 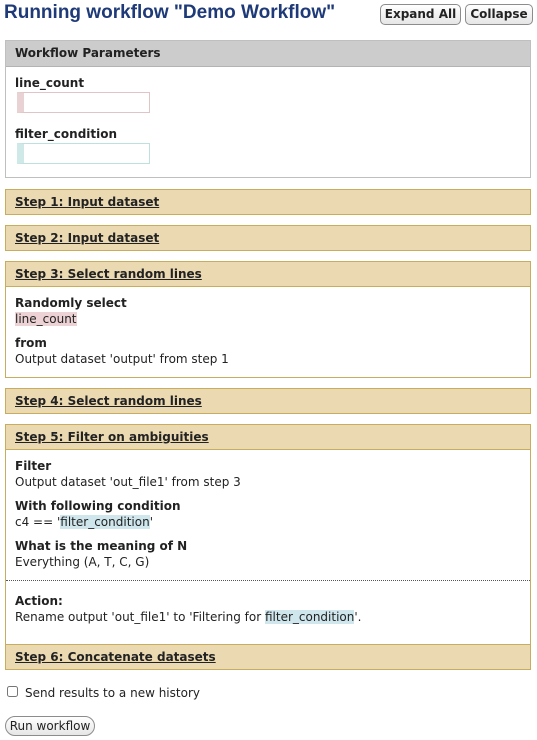 I want to click on line-count-input, so click(x=83, y=102).